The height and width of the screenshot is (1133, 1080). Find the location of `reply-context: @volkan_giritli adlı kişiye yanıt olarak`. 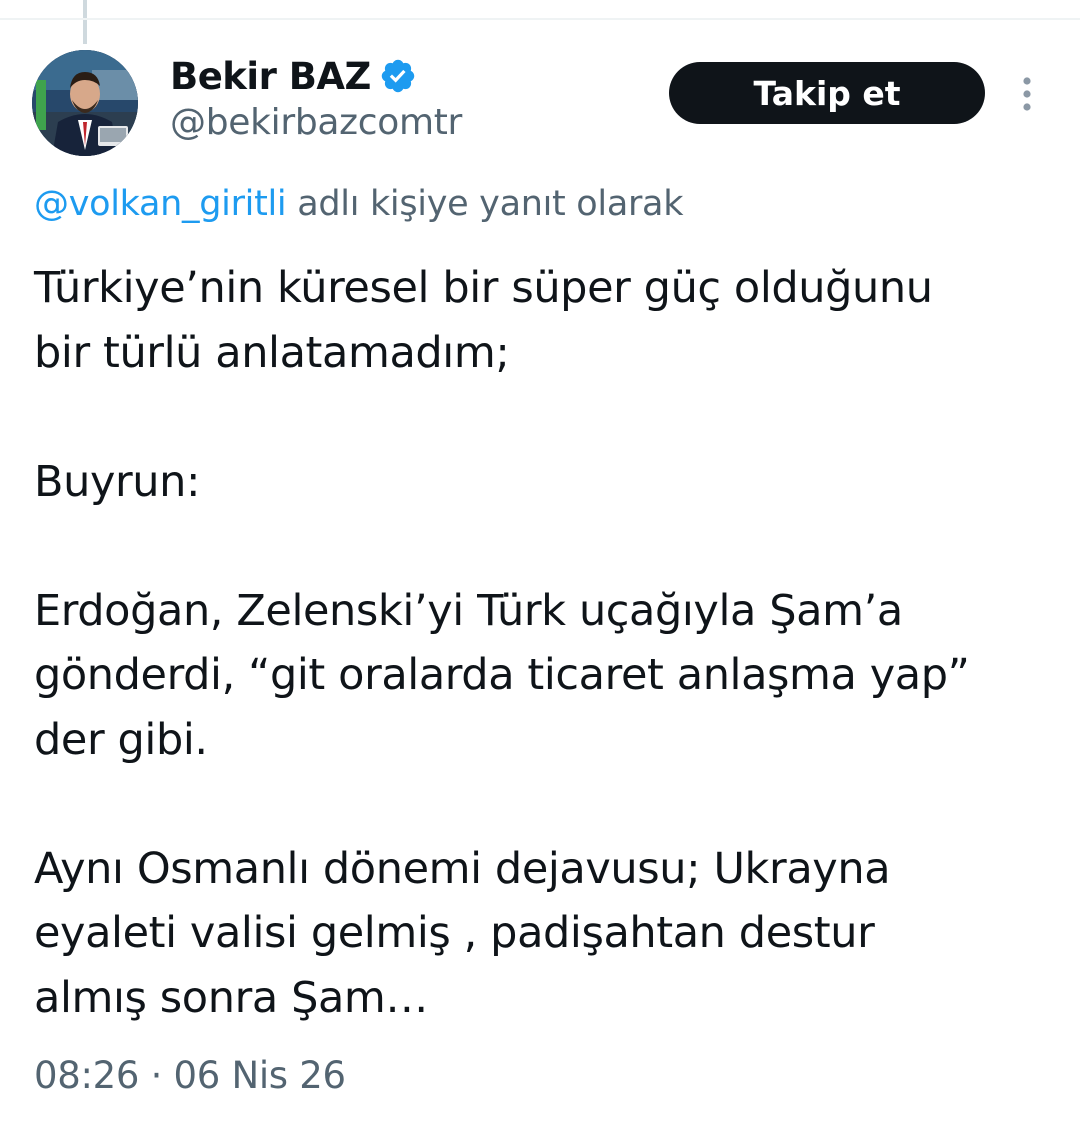

reply-context: @volkan_giritli adlı kişiye yanıt olarak is located at coordinates (358, 204).